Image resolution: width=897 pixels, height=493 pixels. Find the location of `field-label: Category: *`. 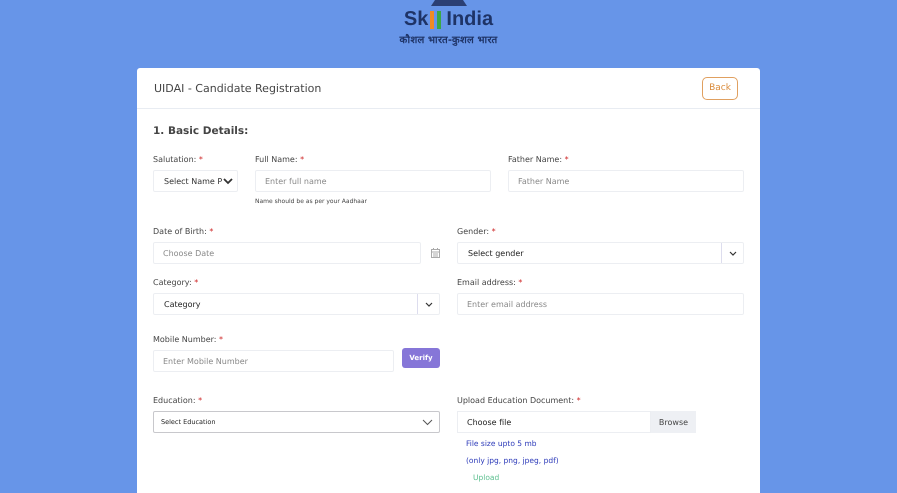

field-label: Category: * is located at coordinates (176, 282).